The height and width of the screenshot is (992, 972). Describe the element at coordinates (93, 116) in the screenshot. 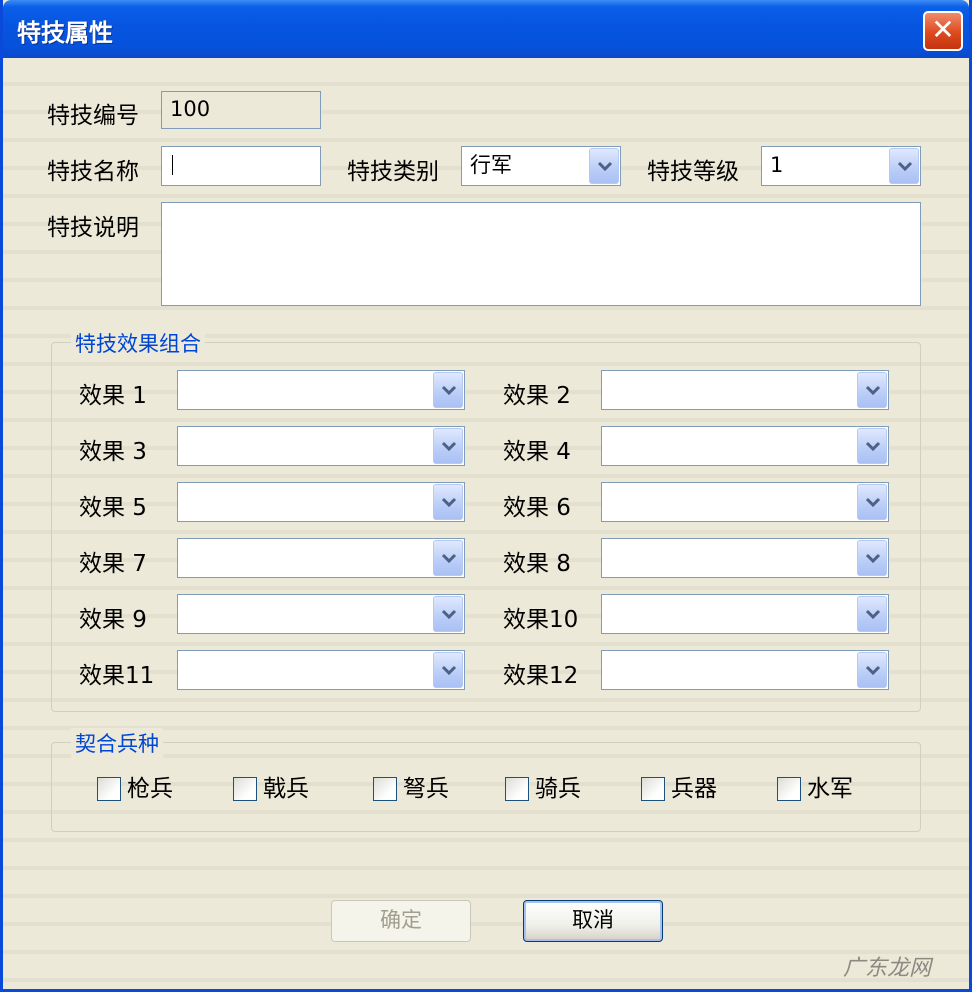

I see `id-label: 特技编号` at that location.